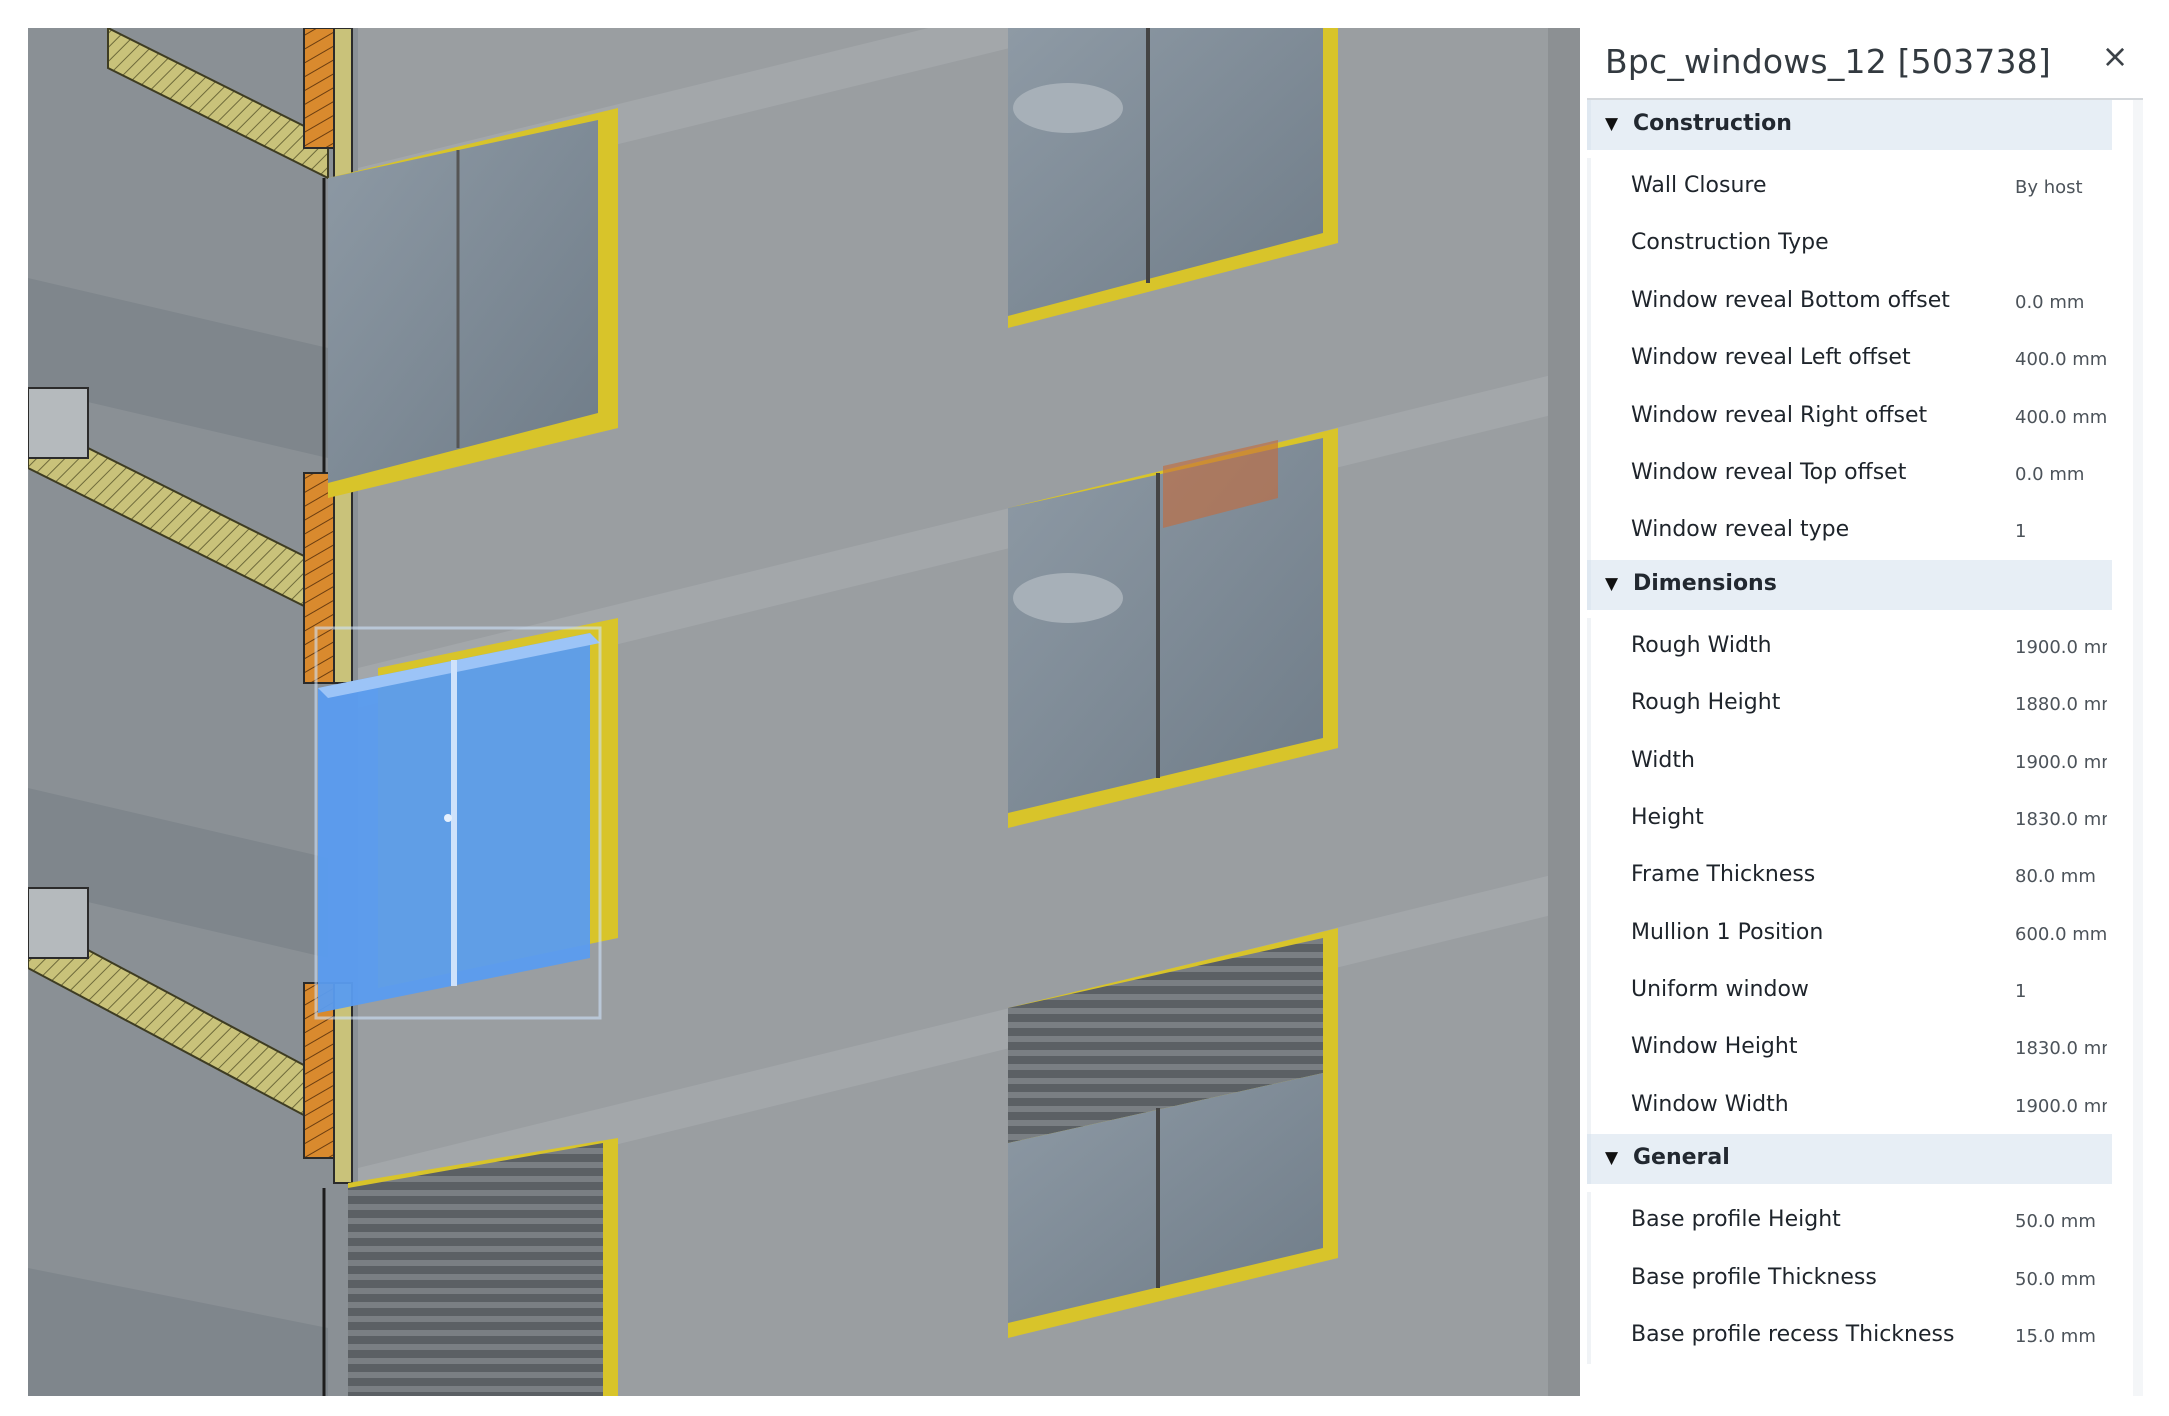 This screenshot has height=1416, width=2169. I want to click on property-name: Width, so click(1663, 760).